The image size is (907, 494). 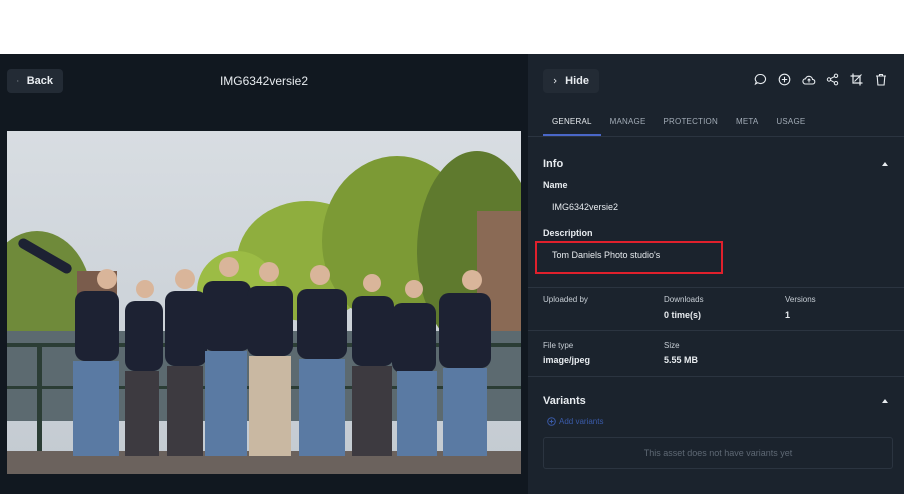 I want to click on size-label: Size, so click(x=672, y=345).